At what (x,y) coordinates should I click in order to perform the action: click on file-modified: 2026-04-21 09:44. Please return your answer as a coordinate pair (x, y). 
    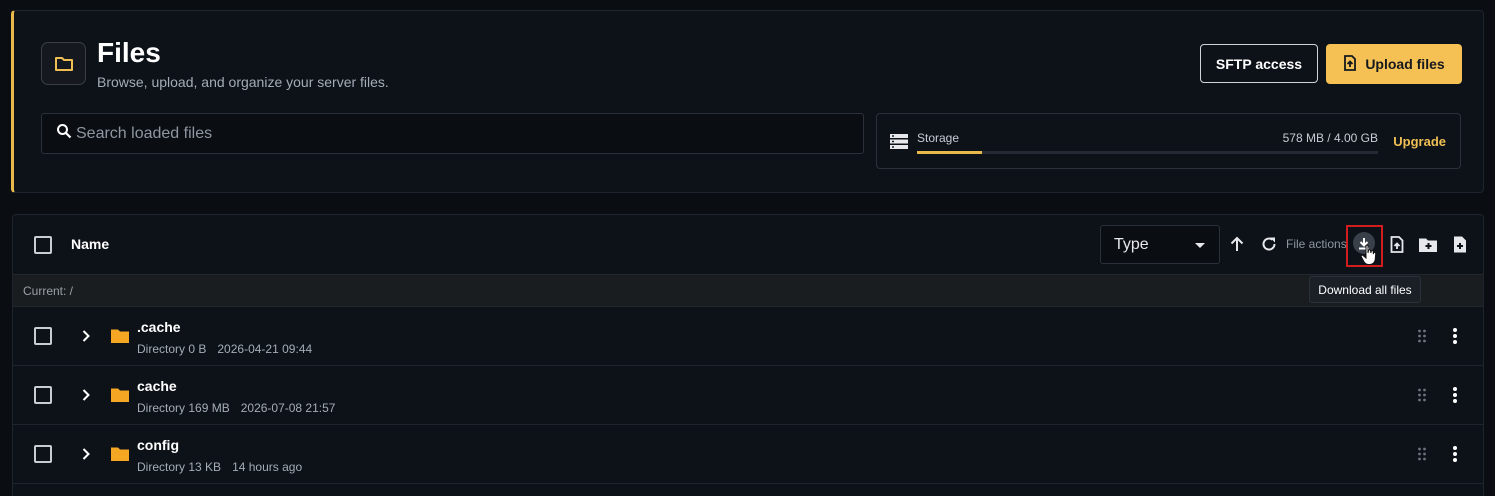
    Looking at the image, I should click on (265, 349).